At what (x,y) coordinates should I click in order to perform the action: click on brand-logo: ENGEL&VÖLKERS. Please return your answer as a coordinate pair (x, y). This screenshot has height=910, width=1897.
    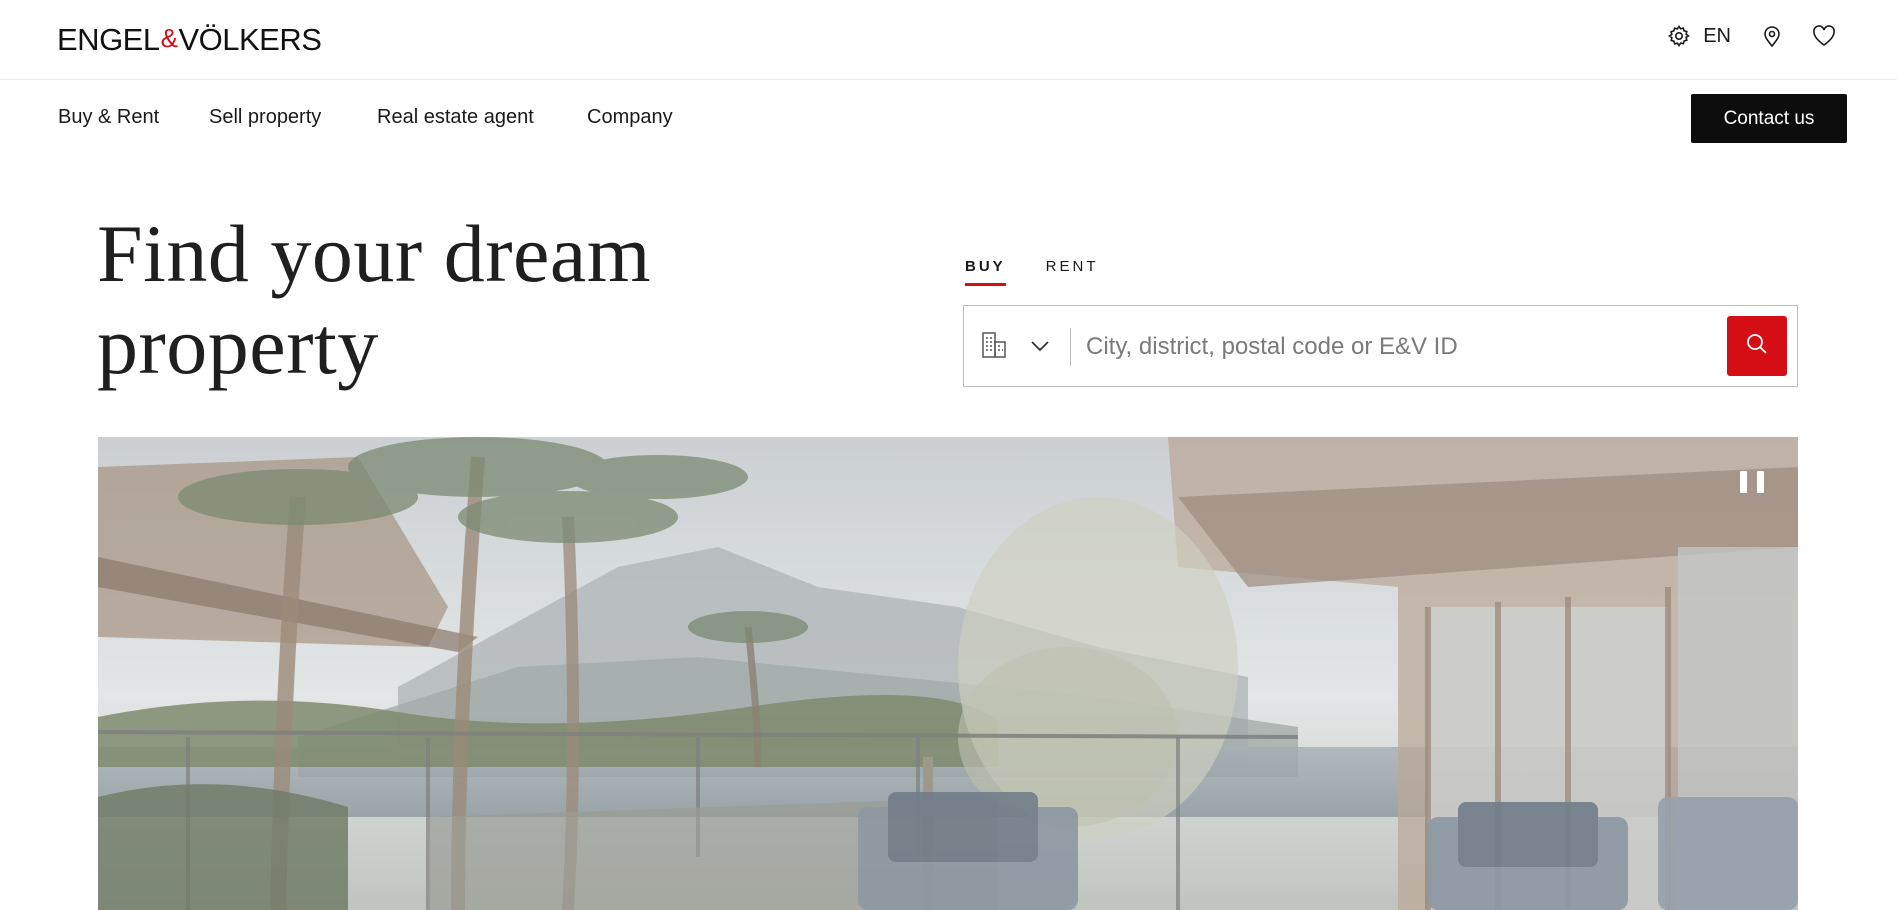
    Looking at the image, I should click on (189, 40).